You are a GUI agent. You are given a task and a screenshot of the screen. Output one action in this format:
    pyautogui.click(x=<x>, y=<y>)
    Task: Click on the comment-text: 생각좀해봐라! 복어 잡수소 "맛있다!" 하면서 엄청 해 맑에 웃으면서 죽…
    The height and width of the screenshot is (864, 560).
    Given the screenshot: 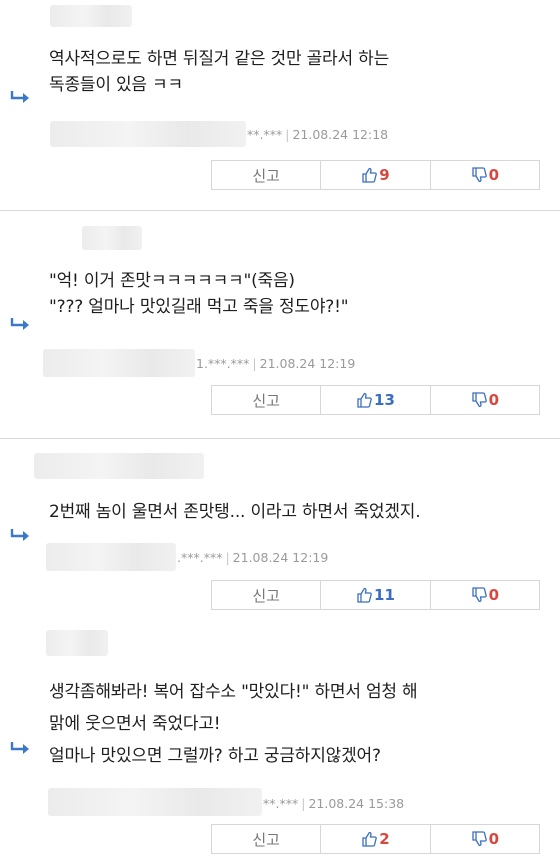 What is the action you would take?
    pyautogui.click(x=233, y=724)
    